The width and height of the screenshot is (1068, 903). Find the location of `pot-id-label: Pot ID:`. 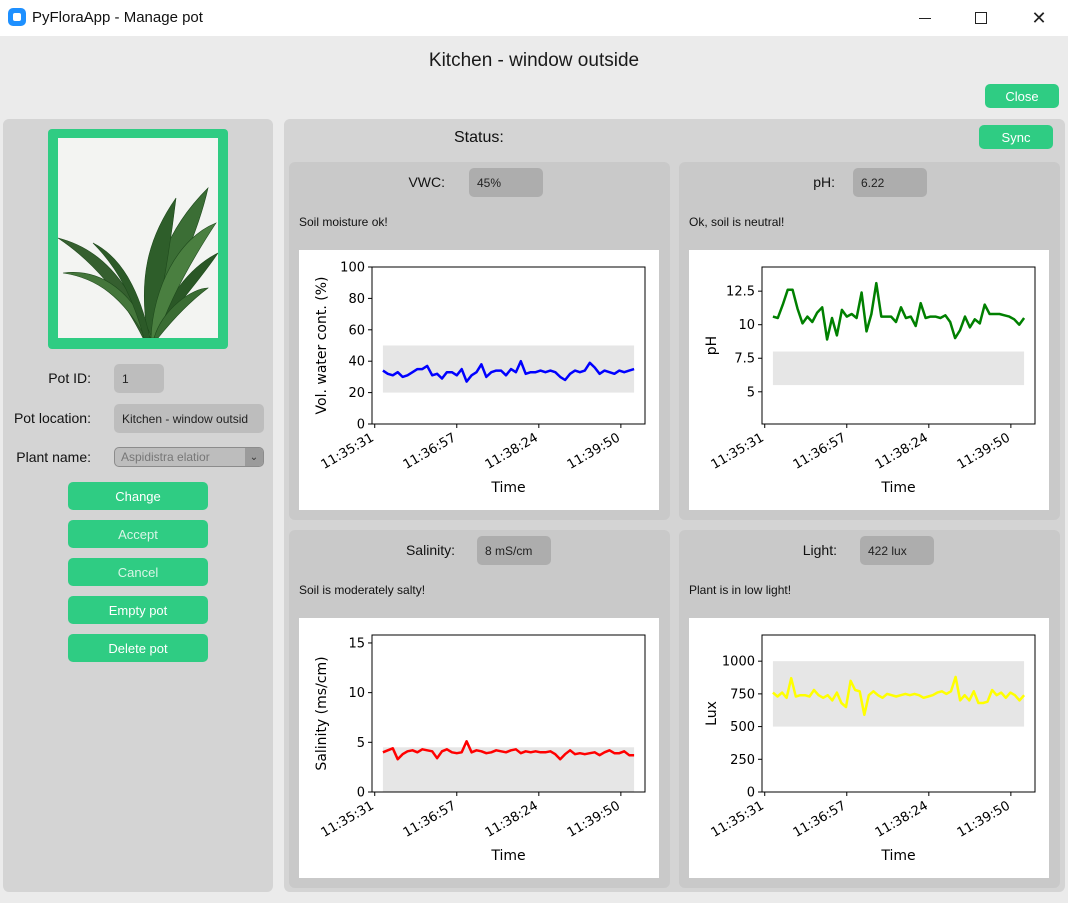

pot-id-label: Pot ID: is located at coordinates (69, 378).